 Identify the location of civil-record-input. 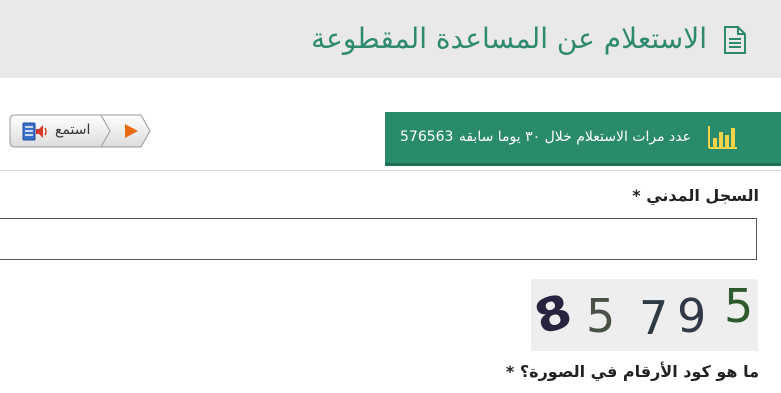
(378, 239).